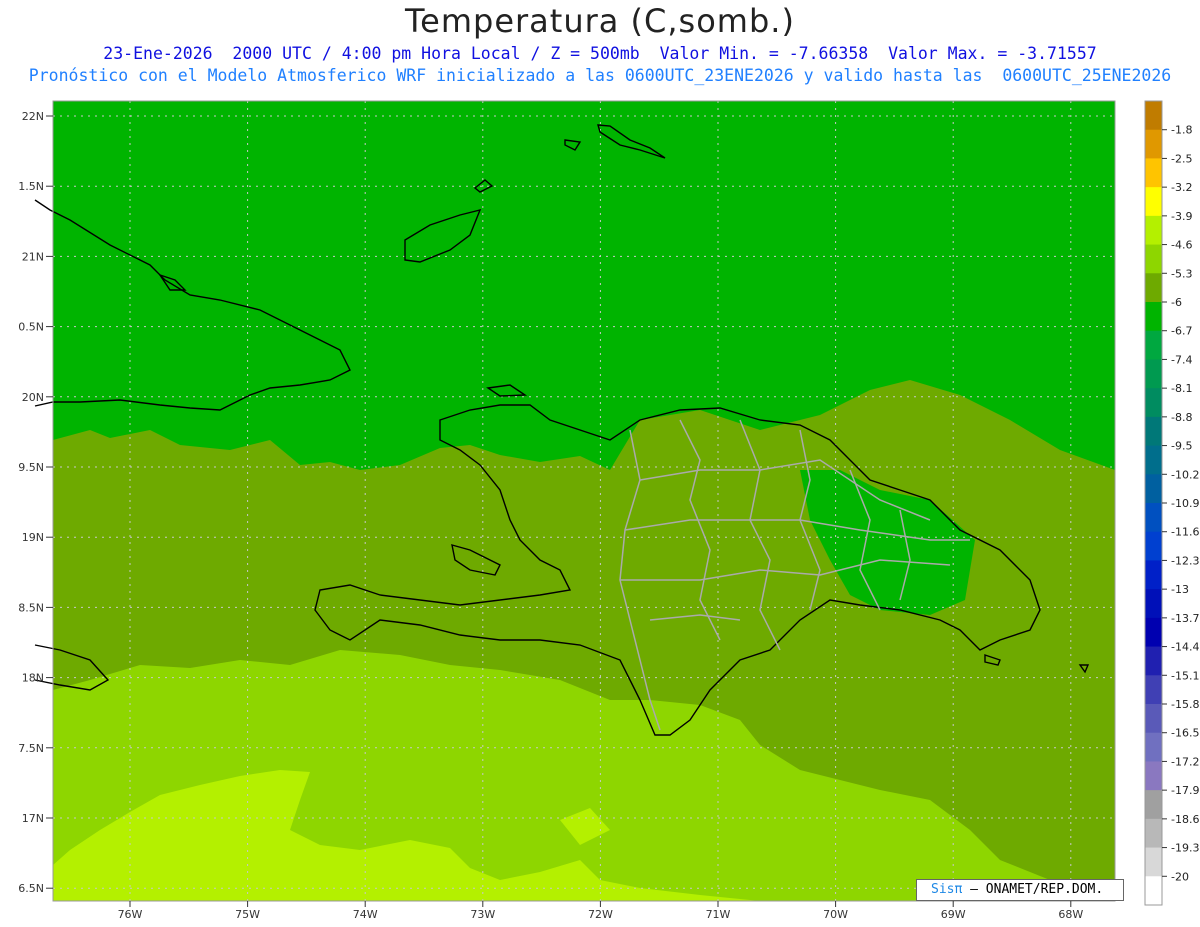 Image resolution: width=1200 pixels, height=927 pixels. What do you see at coordinates (31, 607) in the screenshot?
I see `lat-label: 8.5N` at bounding box center [31, 607].